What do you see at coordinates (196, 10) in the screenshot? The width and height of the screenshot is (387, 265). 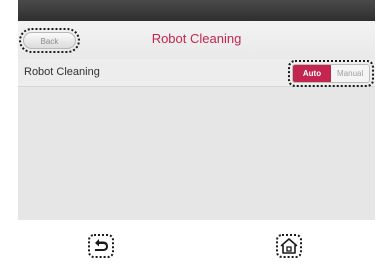 I see `status-bar` at bounding box center [196, 10].